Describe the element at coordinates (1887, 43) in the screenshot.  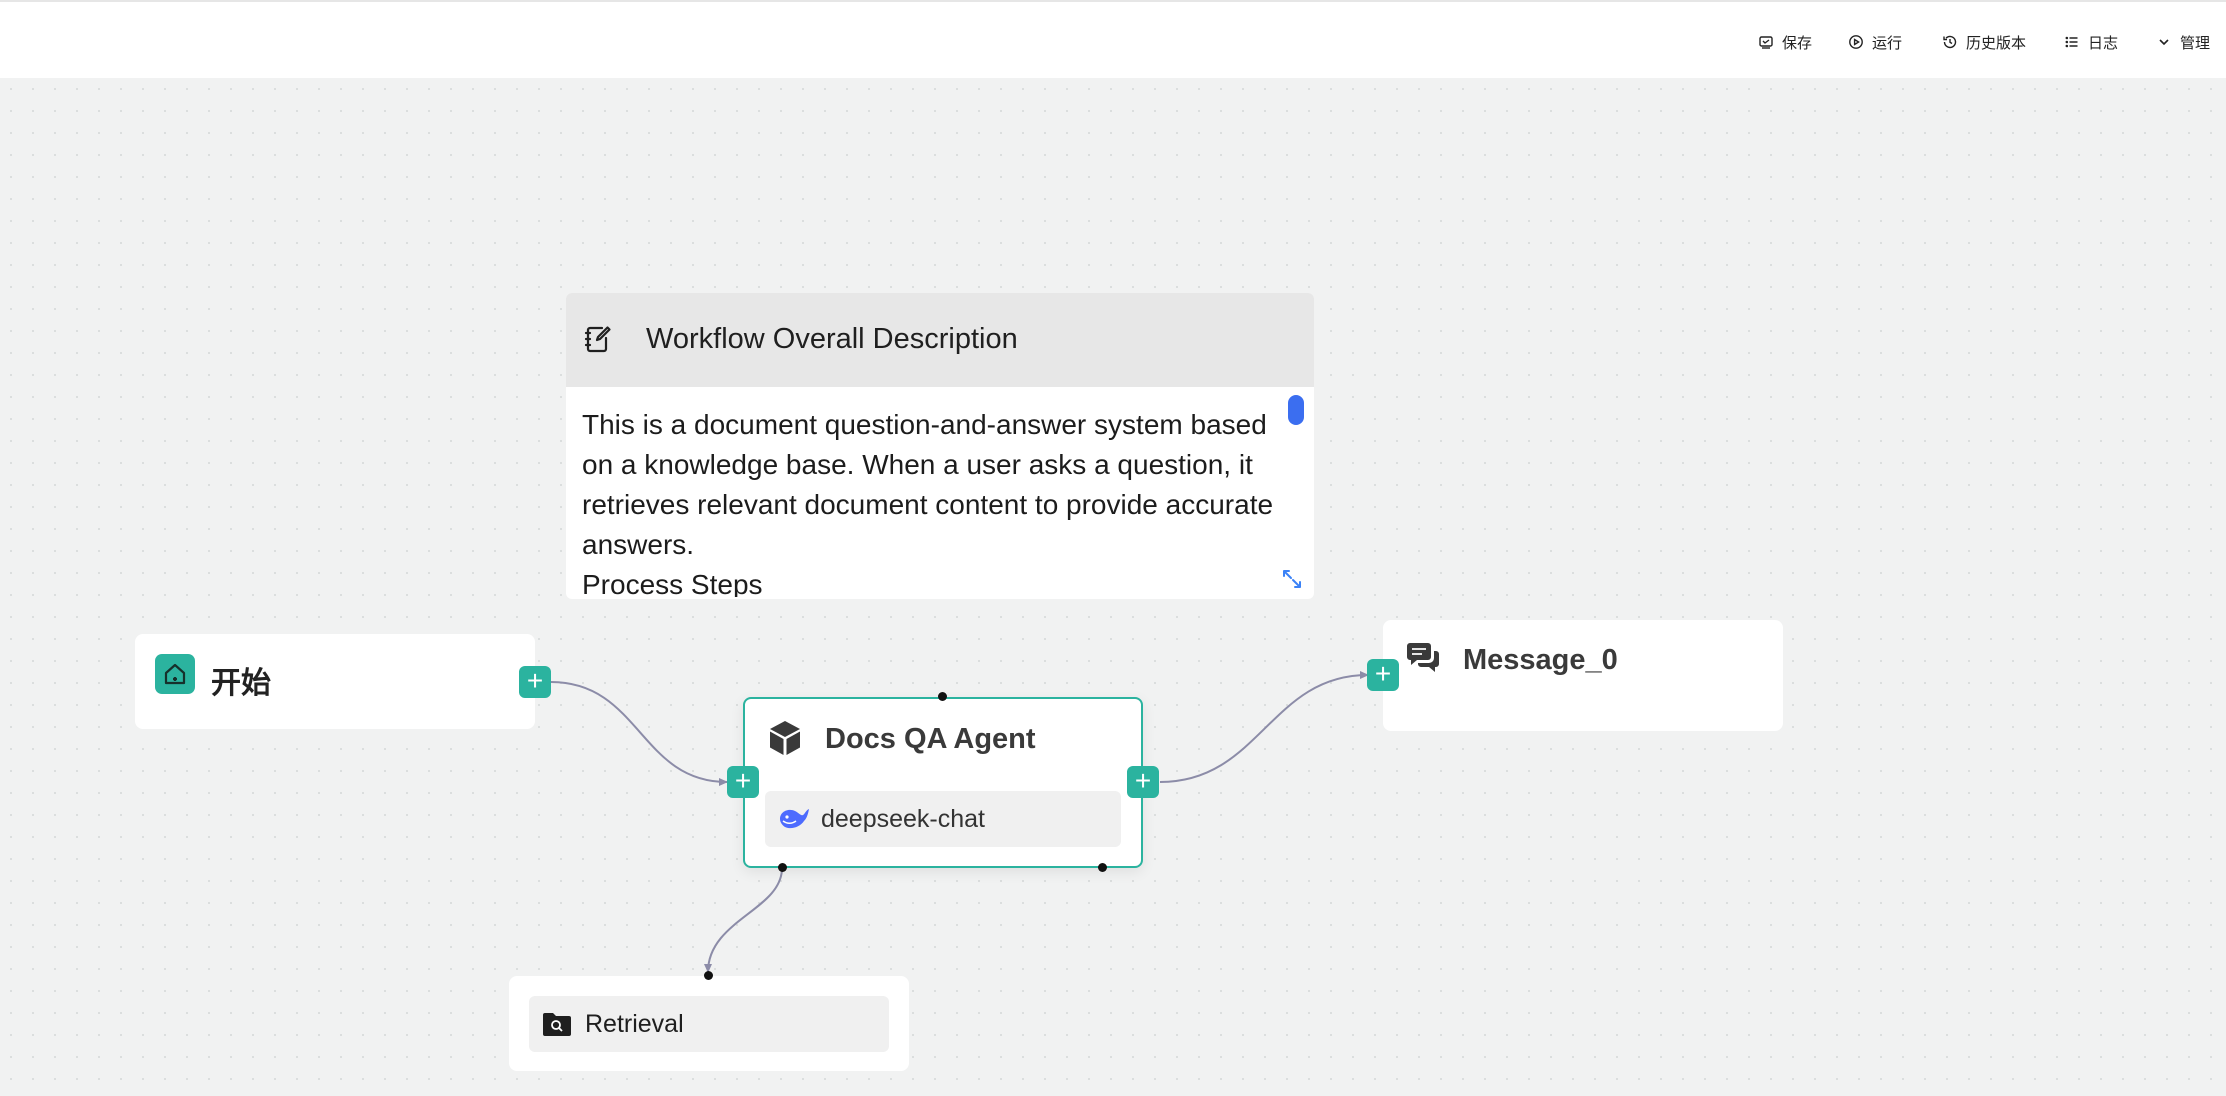
I see `run-label: 运行` at that location.